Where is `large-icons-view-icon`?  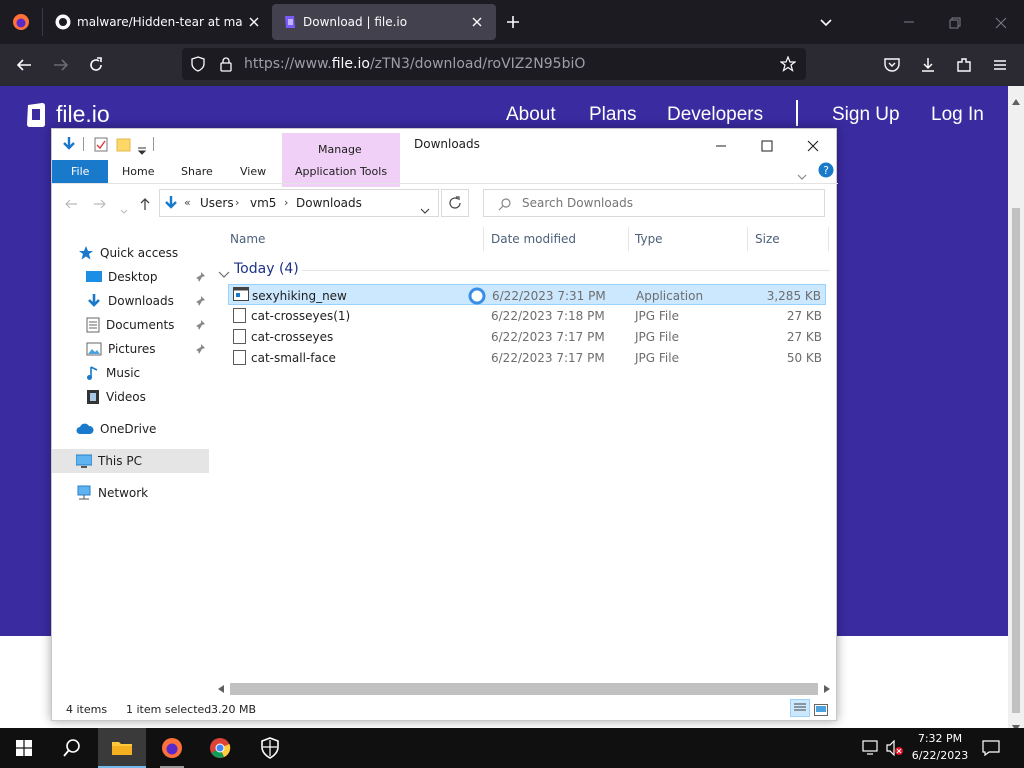 large-icons-view-icon is located at coordinates (821, 710).